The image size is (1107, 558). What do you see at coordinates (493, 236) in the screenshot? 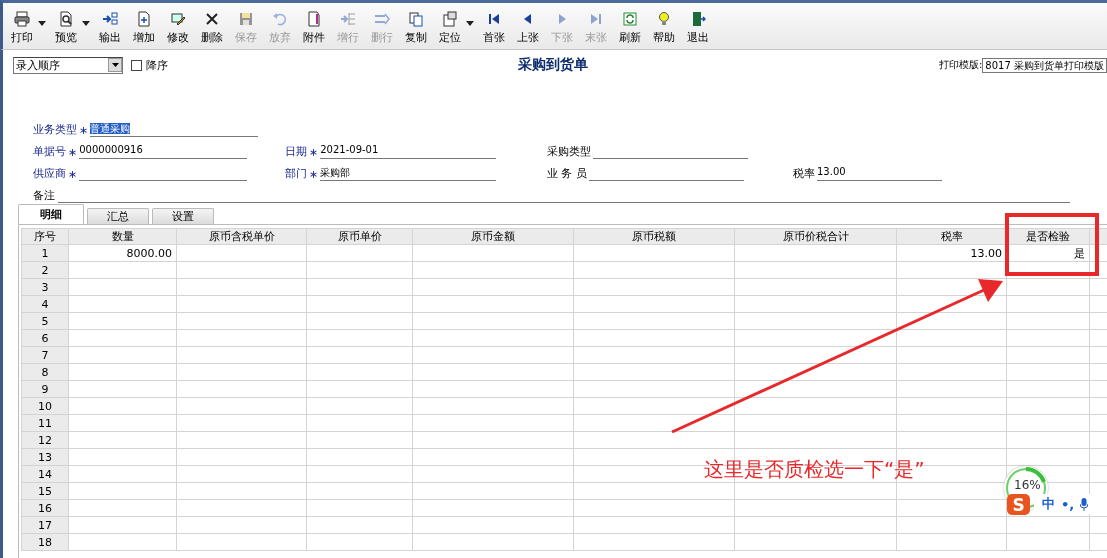
I see `column-header: 原币金额` at bounding box center [493, 236].